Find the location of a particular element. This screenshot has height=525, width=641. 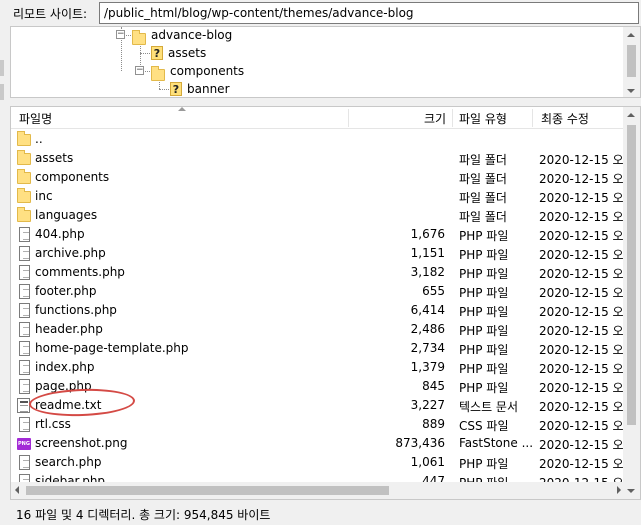

file-name: components is located at coordinates (72, 177).